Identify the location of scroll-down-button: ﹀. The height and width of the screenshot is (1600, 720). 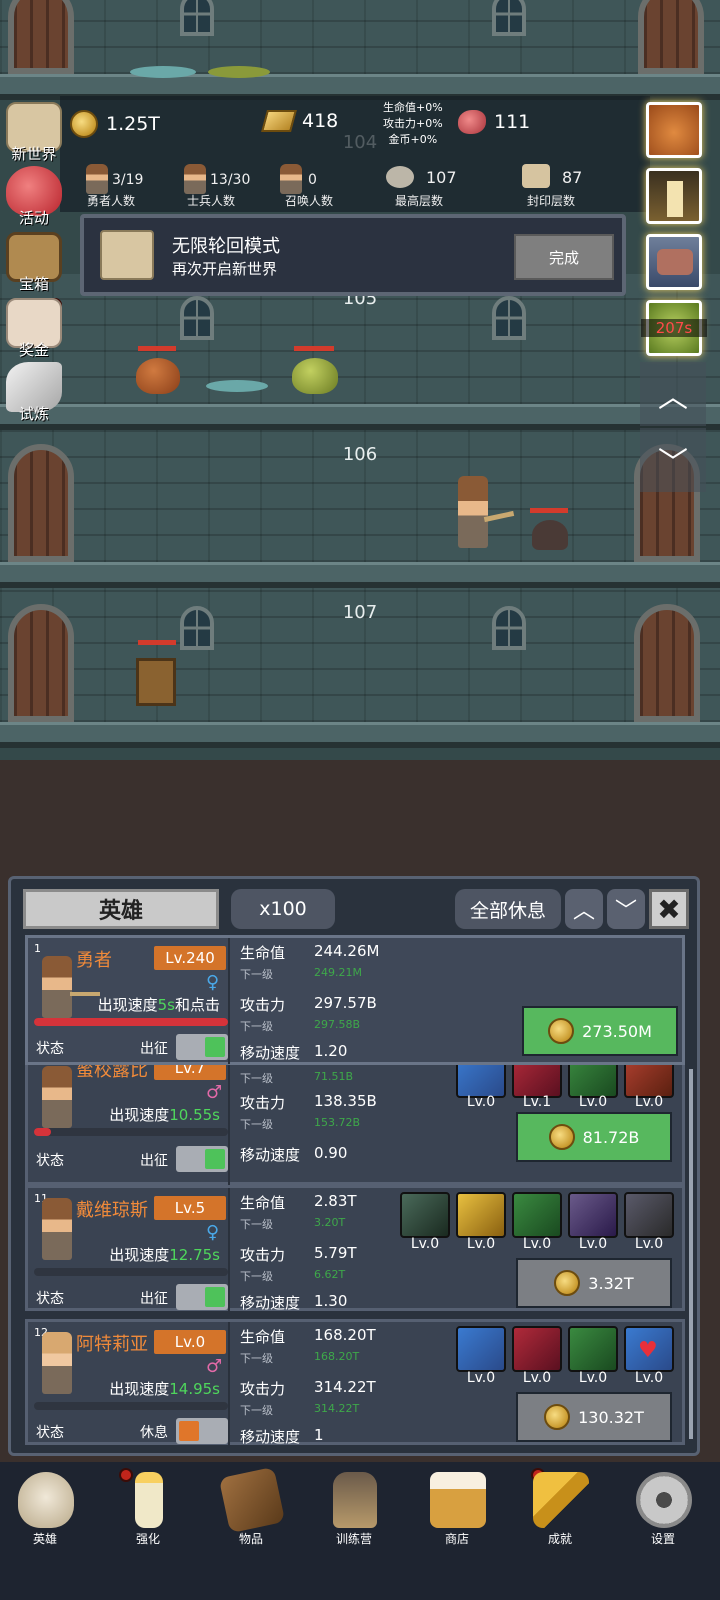
(673, 460).